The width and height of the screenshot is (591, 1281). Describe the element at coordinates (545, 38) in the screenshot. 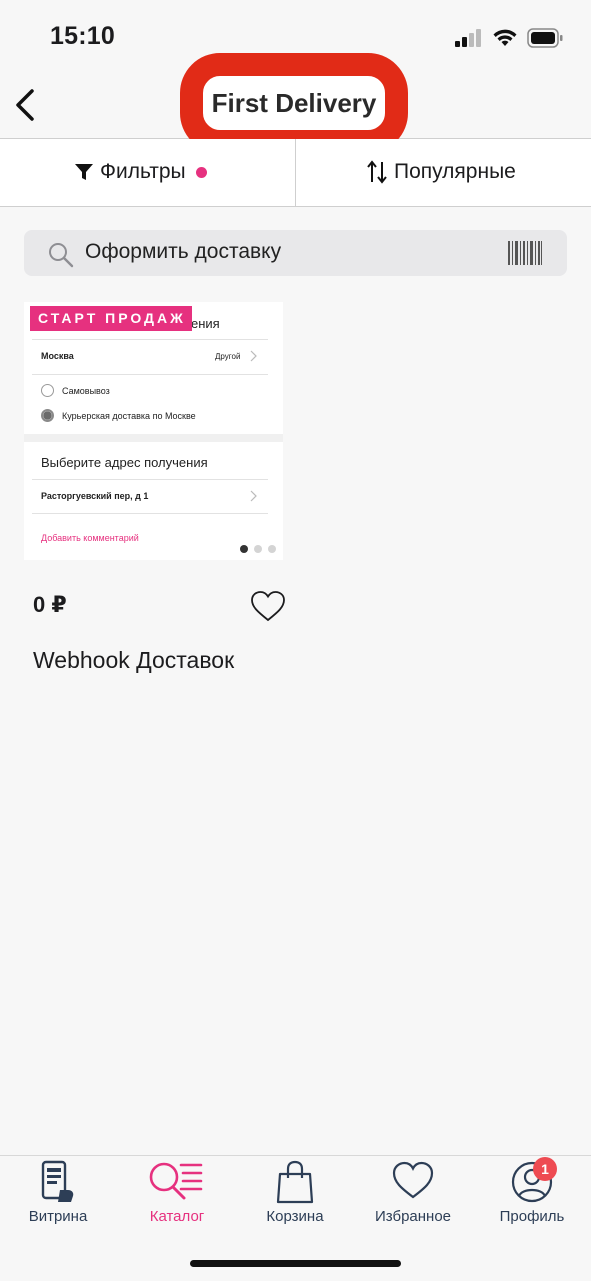

I see `battery-icon` at that location.